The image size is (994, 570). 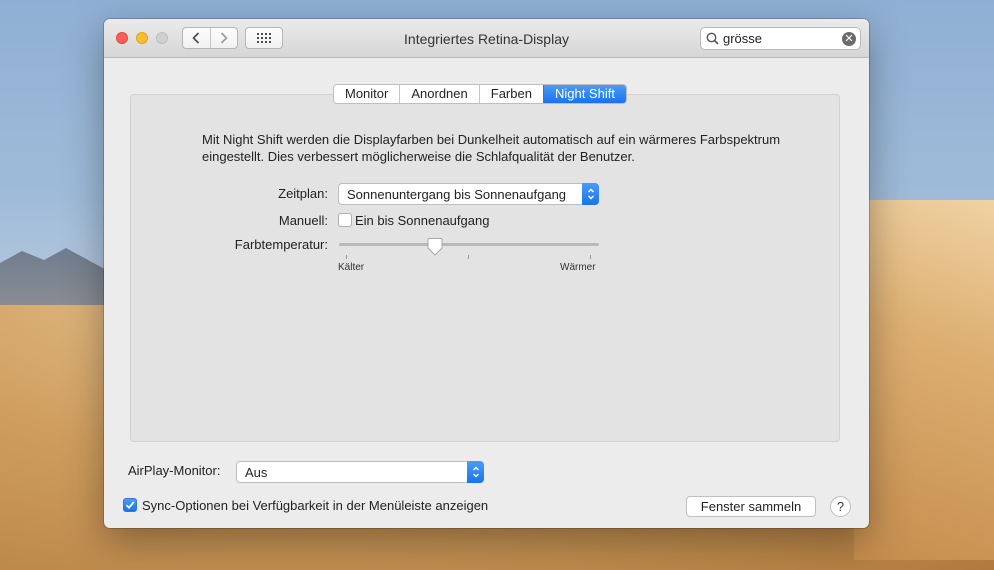 I want to click on checkmark-icon, so click(x=130, y=505).